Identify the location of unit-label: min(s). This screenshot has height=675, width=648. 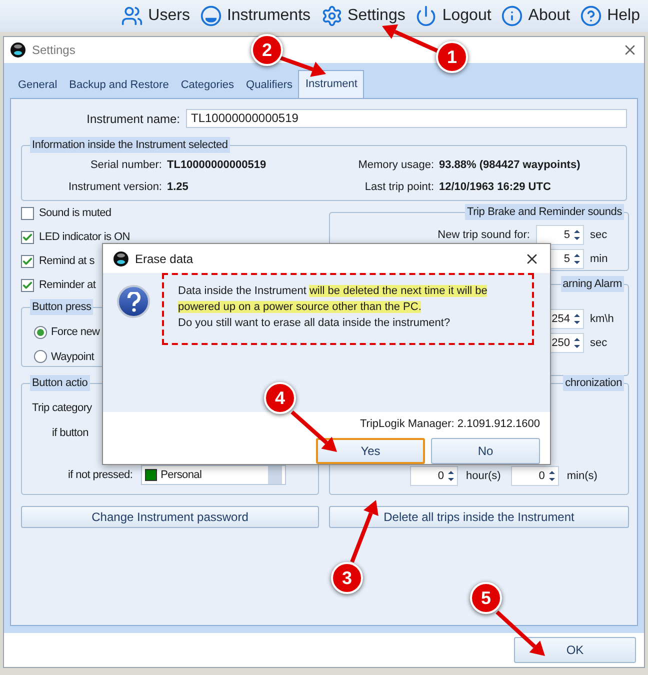
(582, 476).